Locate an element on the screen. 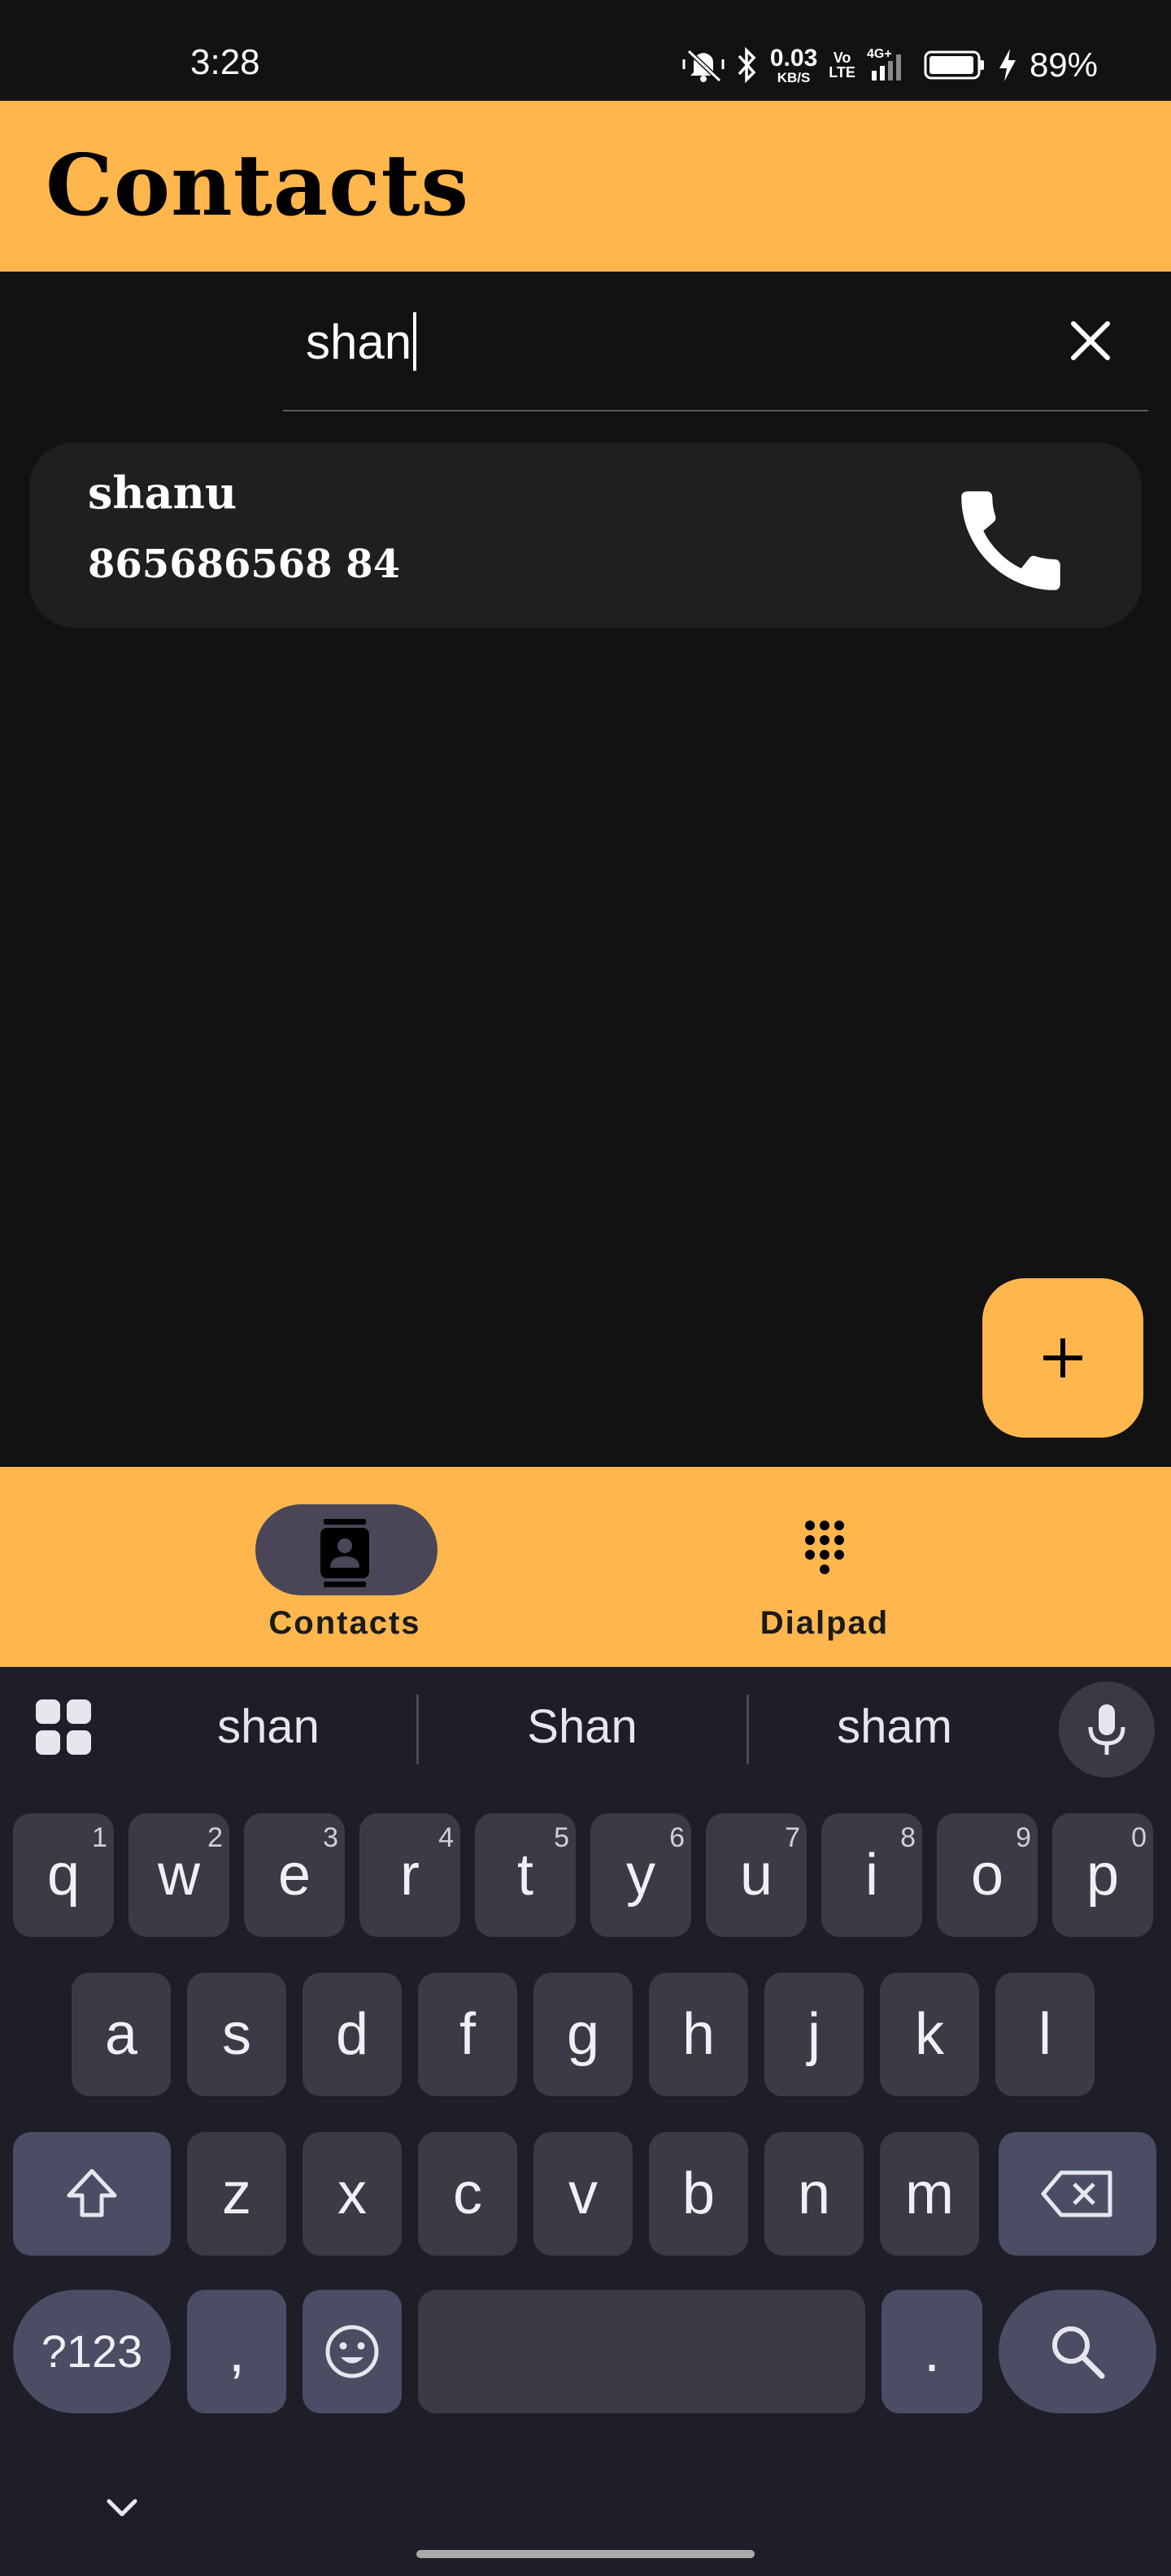 Image resolution: width=1171 pixels, height=2576 pixels. period-key: . is located at coordinates (932, 2352).